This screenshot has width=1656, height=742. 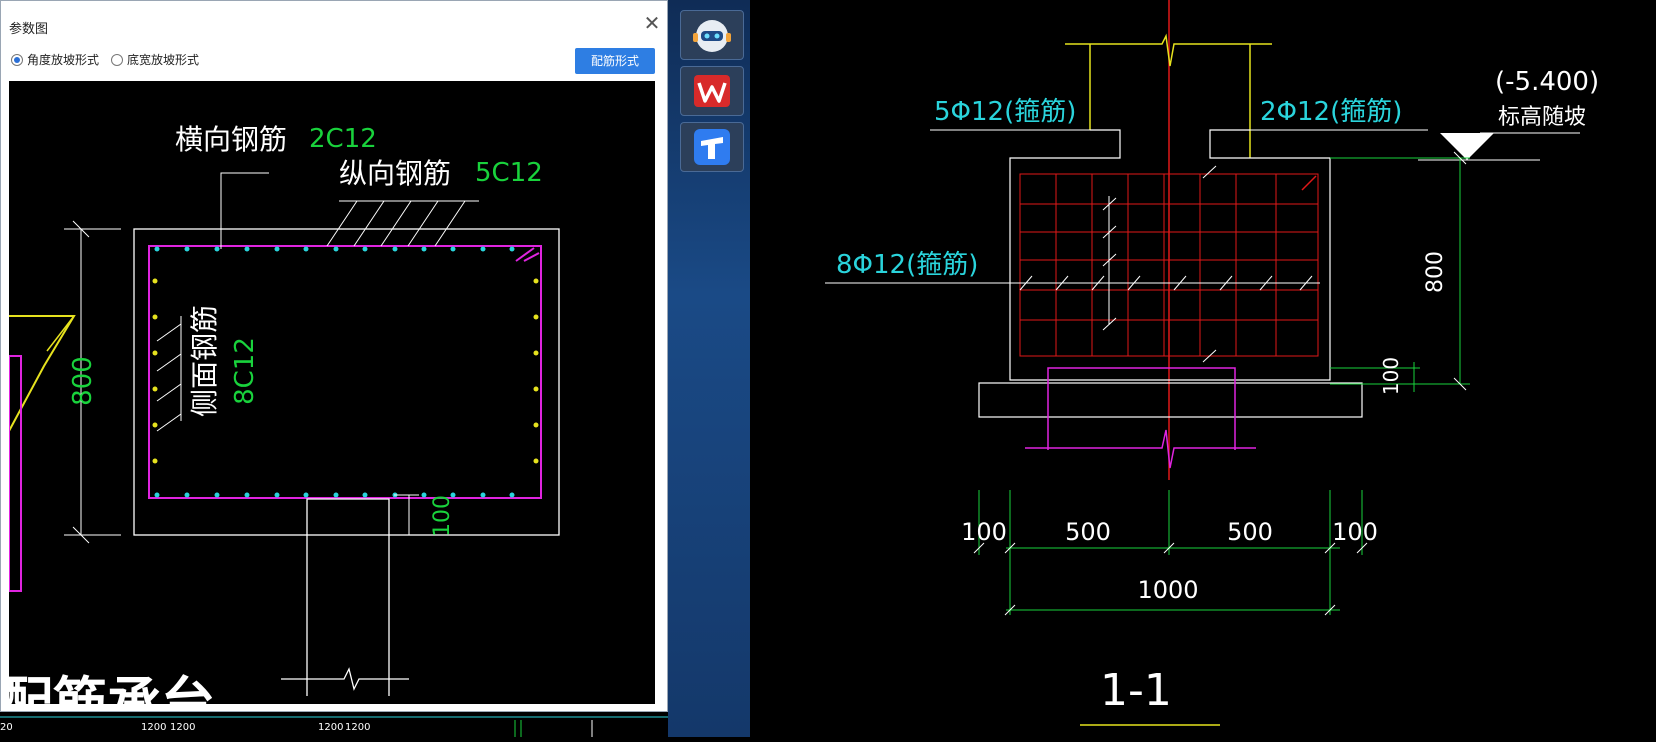 What do you see at coordinates (1136, 690) in the screenshot?
I see `section-label: 1-1` at bounding box center [1136, 690].